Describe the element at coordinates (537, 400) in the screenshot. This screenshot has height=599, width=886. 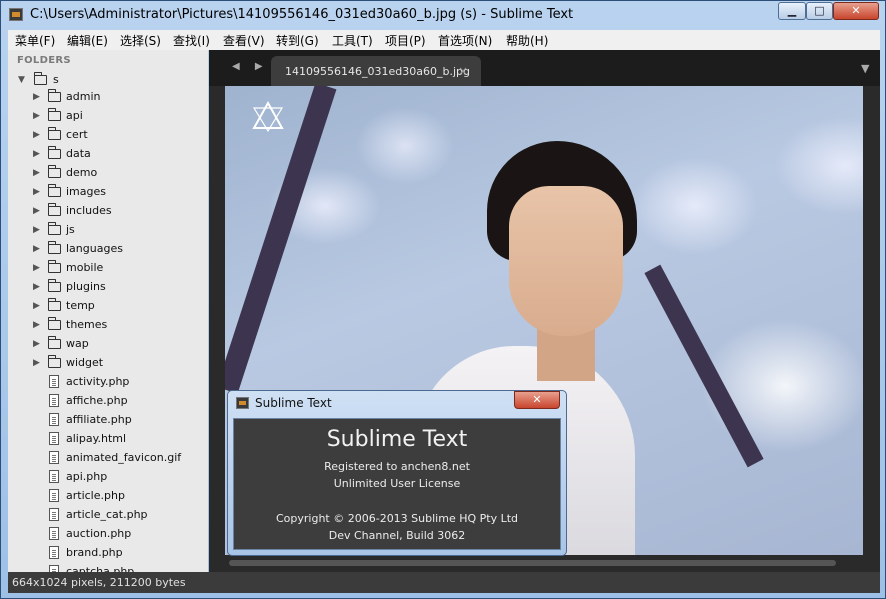
I see `dialog-close-button: ✕` at that location.